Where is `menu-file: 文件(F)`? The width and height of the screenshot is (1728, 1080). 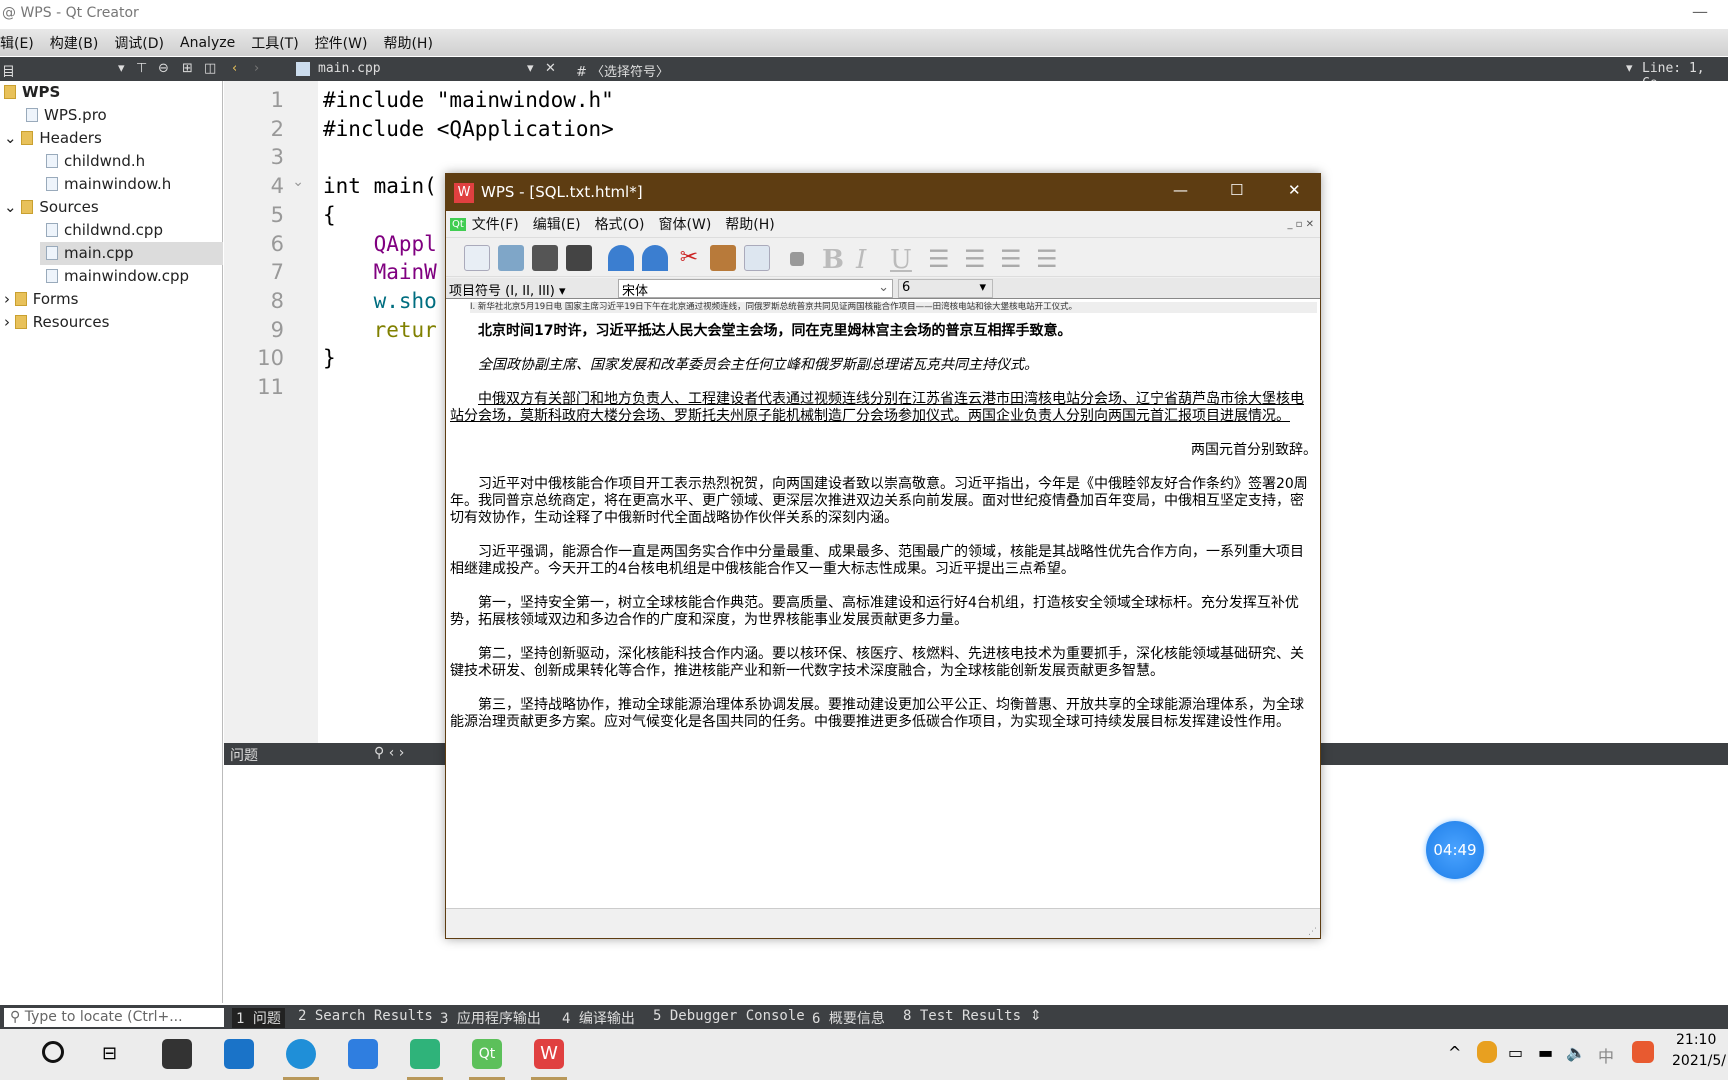 menu-file: 文件(F) is located at coordinates (495, 224).